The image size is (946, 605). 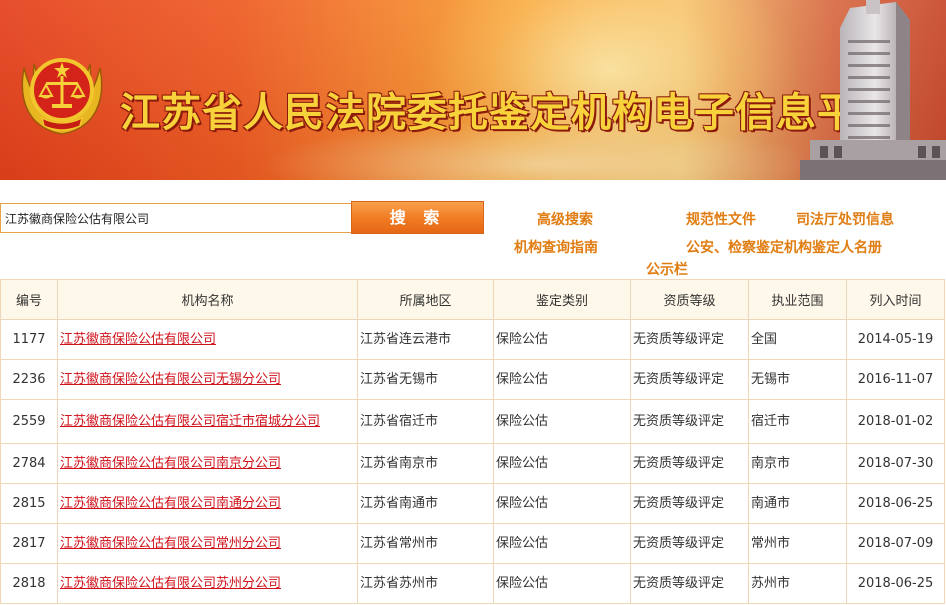 What do you see at coordinates (845, 219) in the screenshot?
I see `penalty-info-link: 司法厅处罚信息` at bounding box center [845, 219].